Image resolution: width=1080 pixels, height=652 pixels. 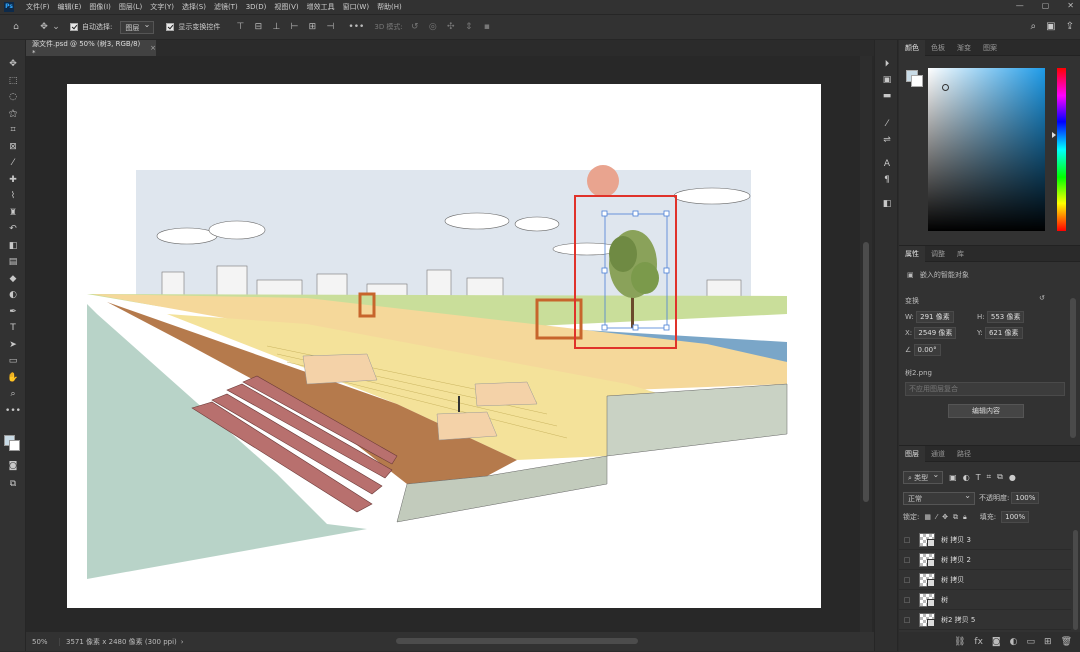 What do you see at coordinates (100, 7) in the screenshot?
I see `menu-image: 图像(I)` at bounding box center [100, 7].